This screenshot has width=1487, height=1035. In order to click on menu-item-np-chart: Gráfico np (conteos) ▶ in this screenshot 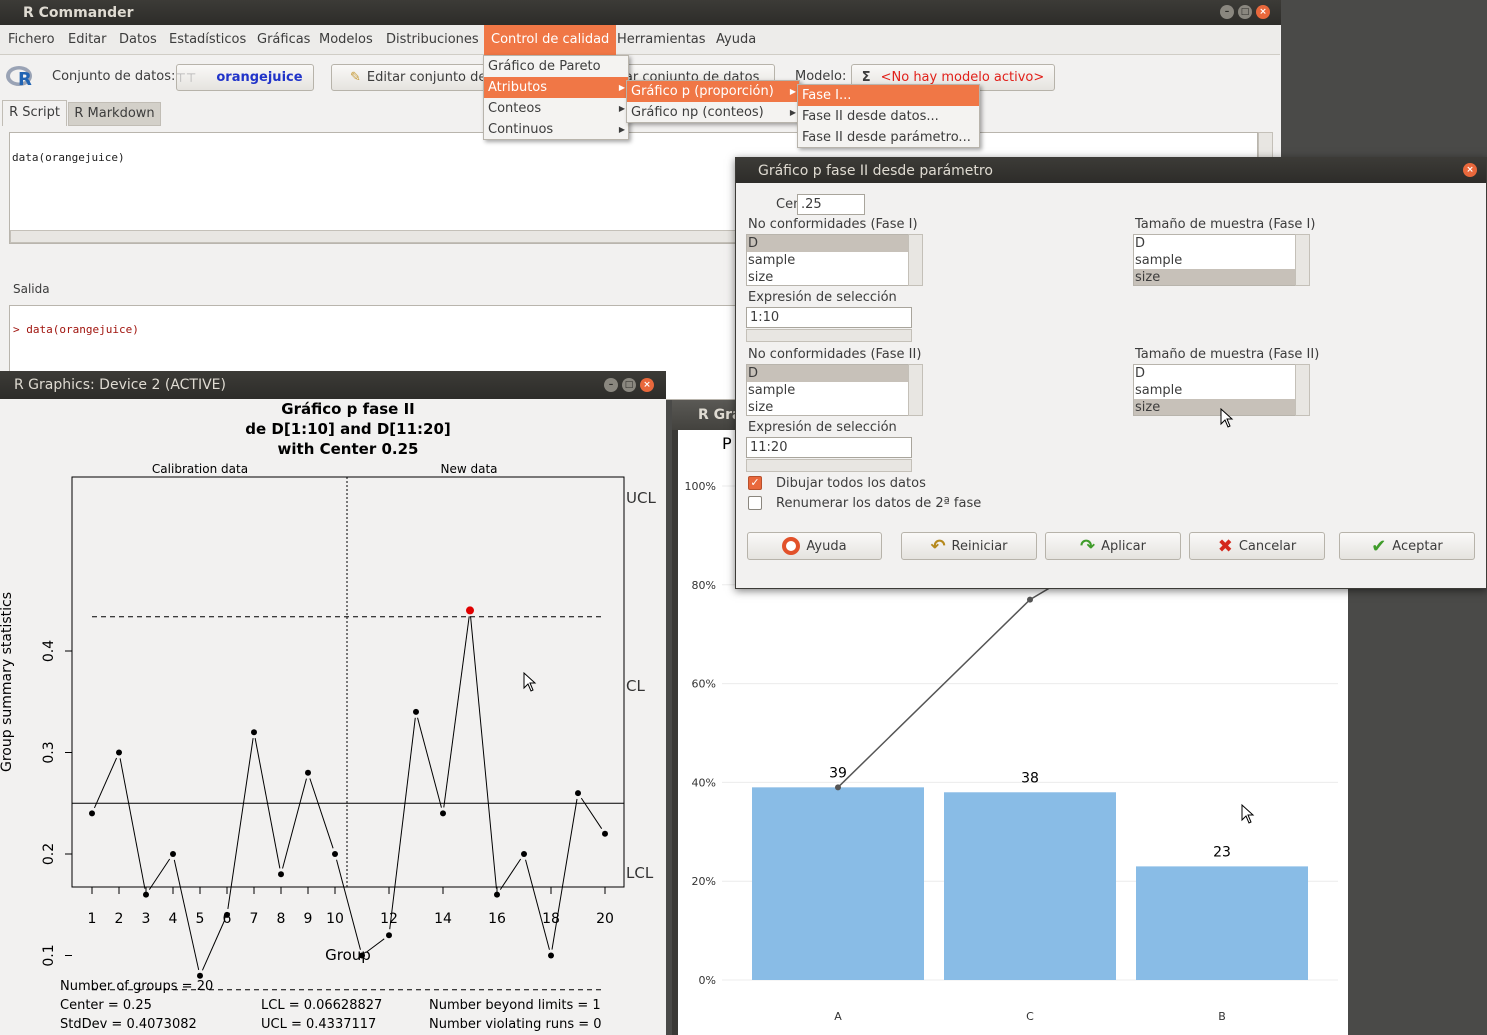, I will do `click(713, 112)`.